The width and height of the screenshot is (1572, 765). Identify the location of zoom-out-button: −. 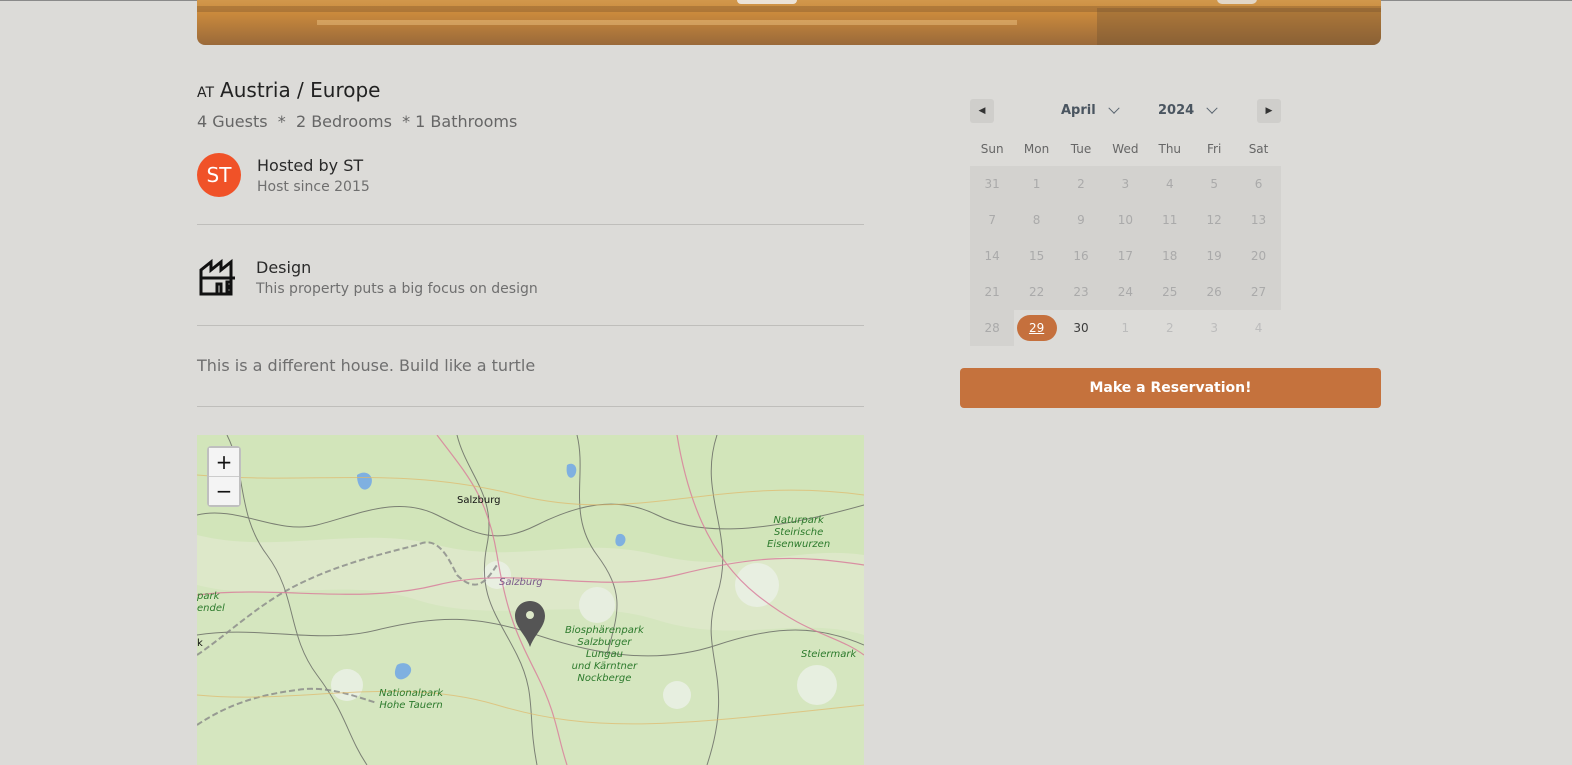
(224, 490).